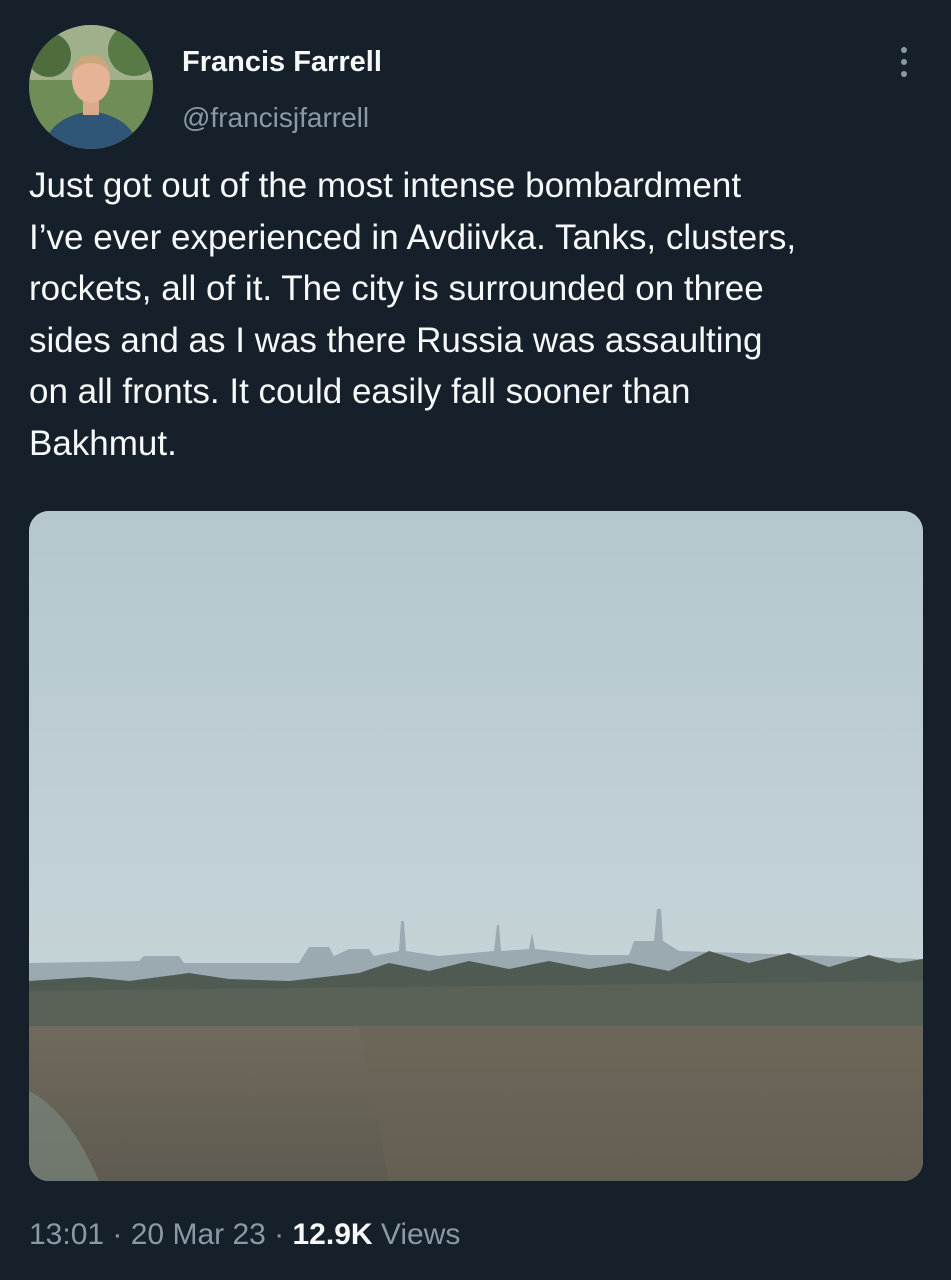 The width and height of the screenshot is (951, 1280). Describe the element at coordinates (275, 118) in the screenshot. I see `author-handle: @francisjfarrell` at that location.